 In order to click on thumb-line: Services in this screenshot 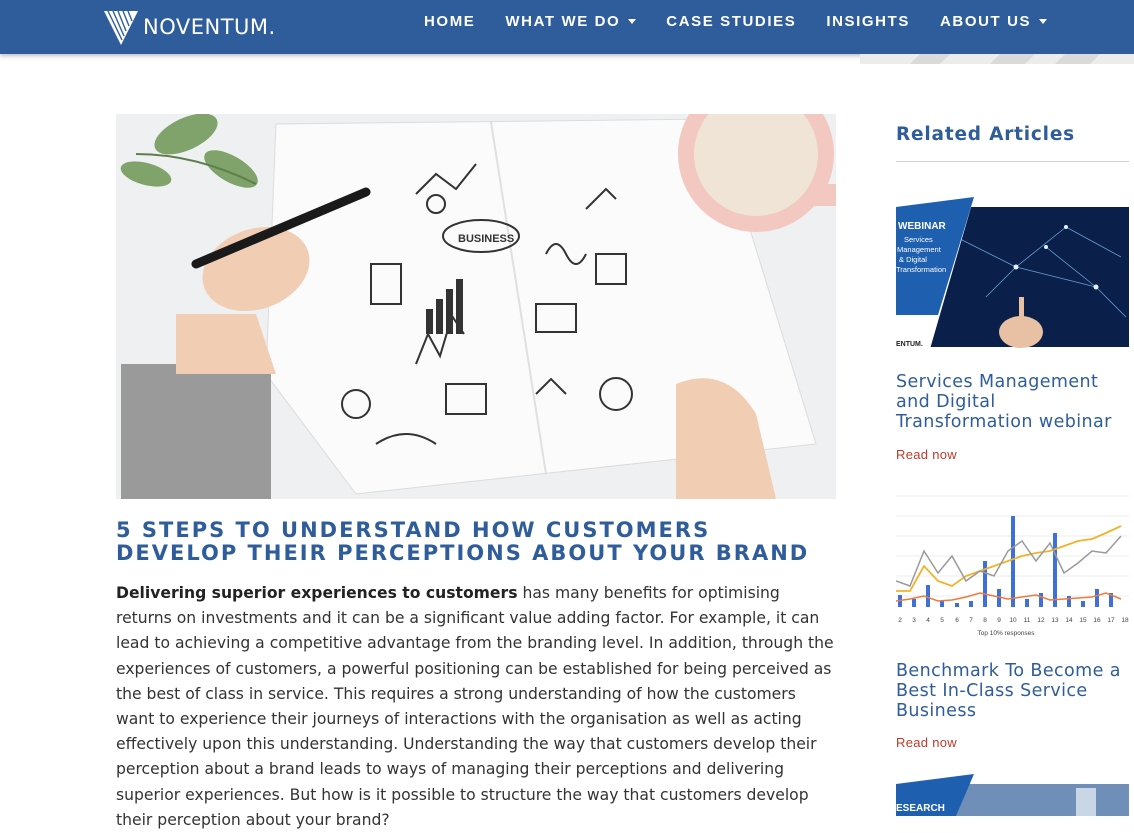, I will do `click(918, 239)`.